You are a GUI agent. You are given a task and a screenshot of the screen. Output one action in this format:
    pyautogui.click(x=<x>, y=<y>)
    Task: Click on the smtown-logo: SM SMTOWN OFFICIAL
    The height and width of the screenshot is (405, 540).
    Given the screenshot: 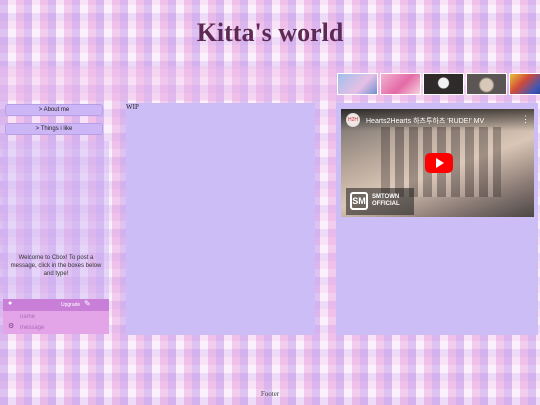 What is the action you would take?
    pyautogui.click(x=380, y=201)
    